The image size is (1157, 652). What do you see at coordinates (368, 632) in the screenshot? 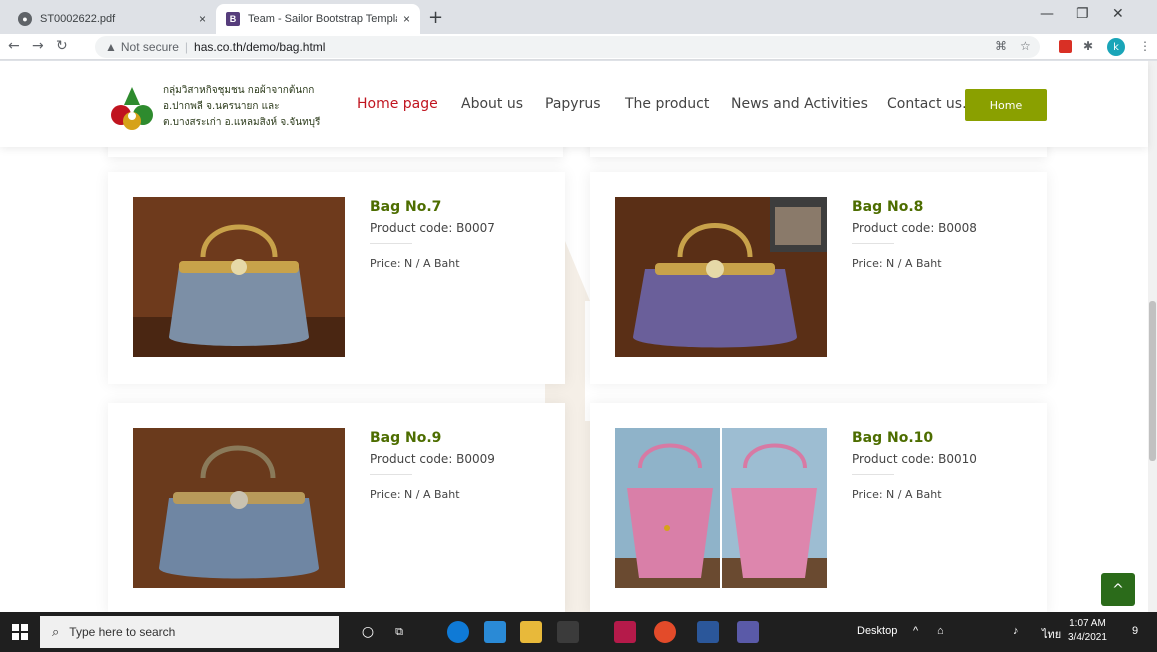
I see `cortana-icon: ○` at bounding box center [368, 632].